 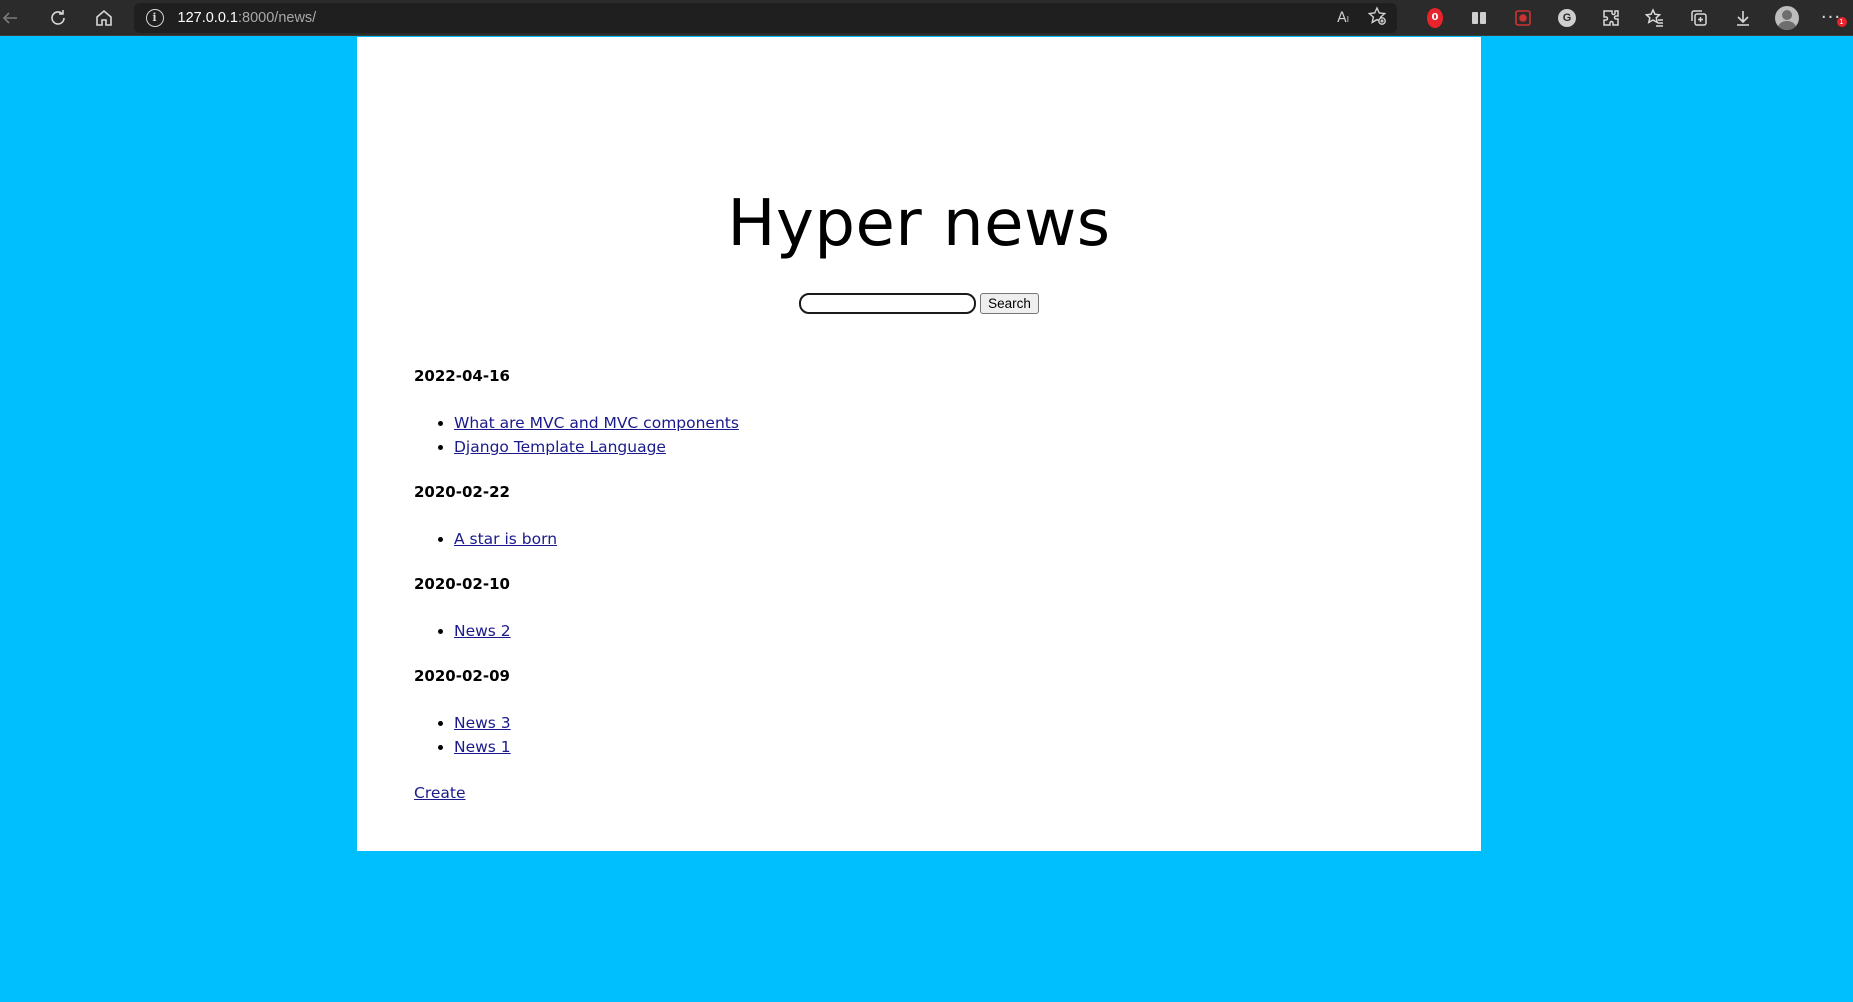 What do you see at coordinates (462, 376) in the screenshot?
I see `date-heading: 2022-04-16` at bounding box center [462, 376].